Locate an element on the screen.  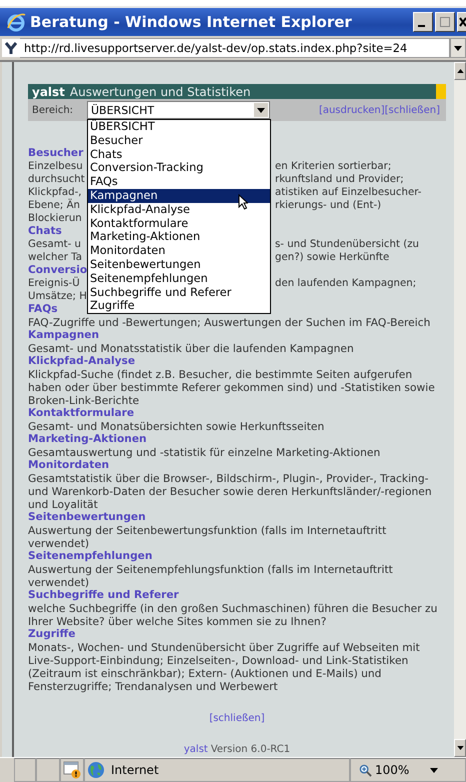
status-panel is located at coordinates (25, 770).